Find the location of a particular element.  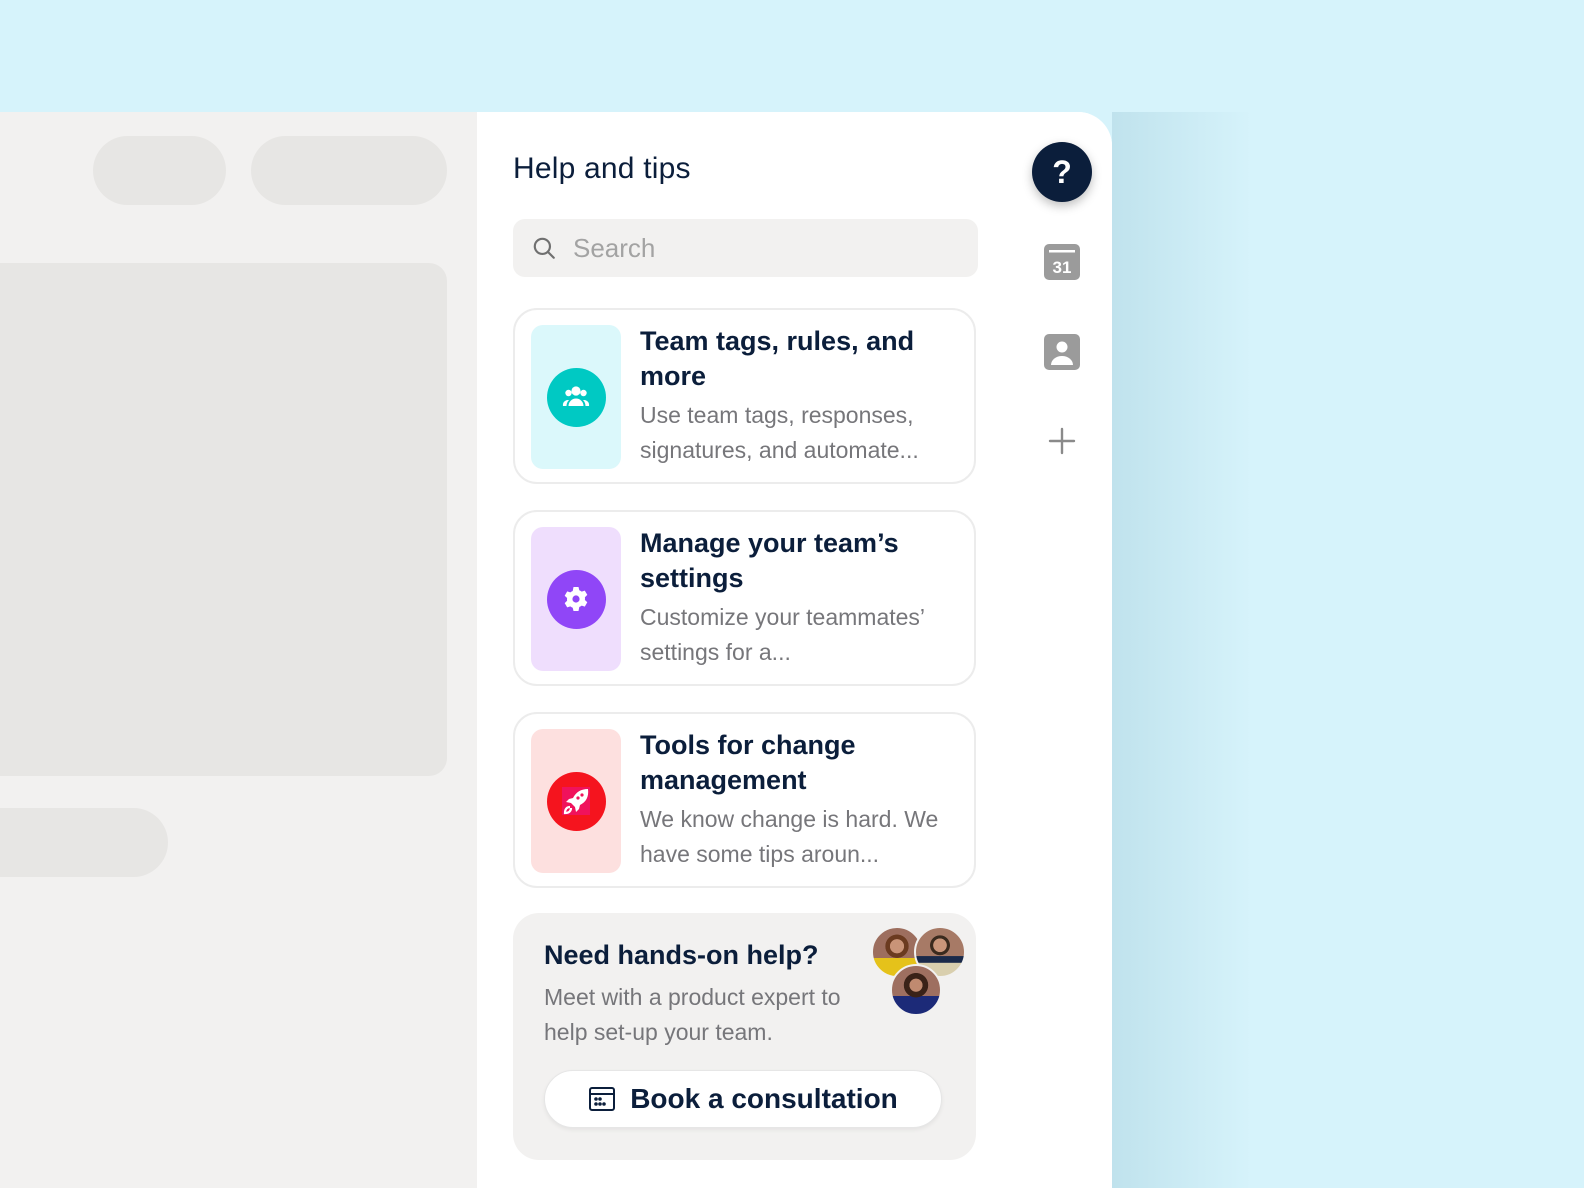

calendar-icon is located at coordinates (602, 1099).